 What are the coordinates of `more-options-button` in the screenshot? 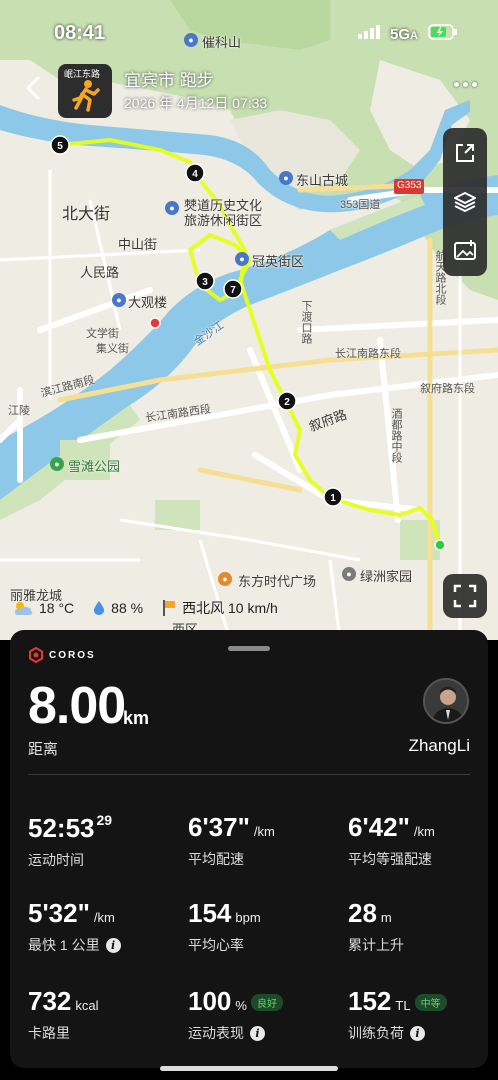 It's located at (466, 87).